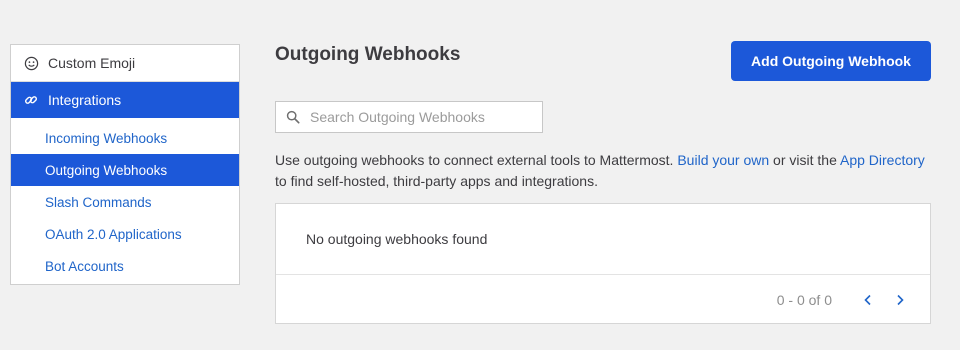  Describe the element at coordinates (125, 100) in the screenshot. I see `sidebar-item-integrations: Integrations` at that location.